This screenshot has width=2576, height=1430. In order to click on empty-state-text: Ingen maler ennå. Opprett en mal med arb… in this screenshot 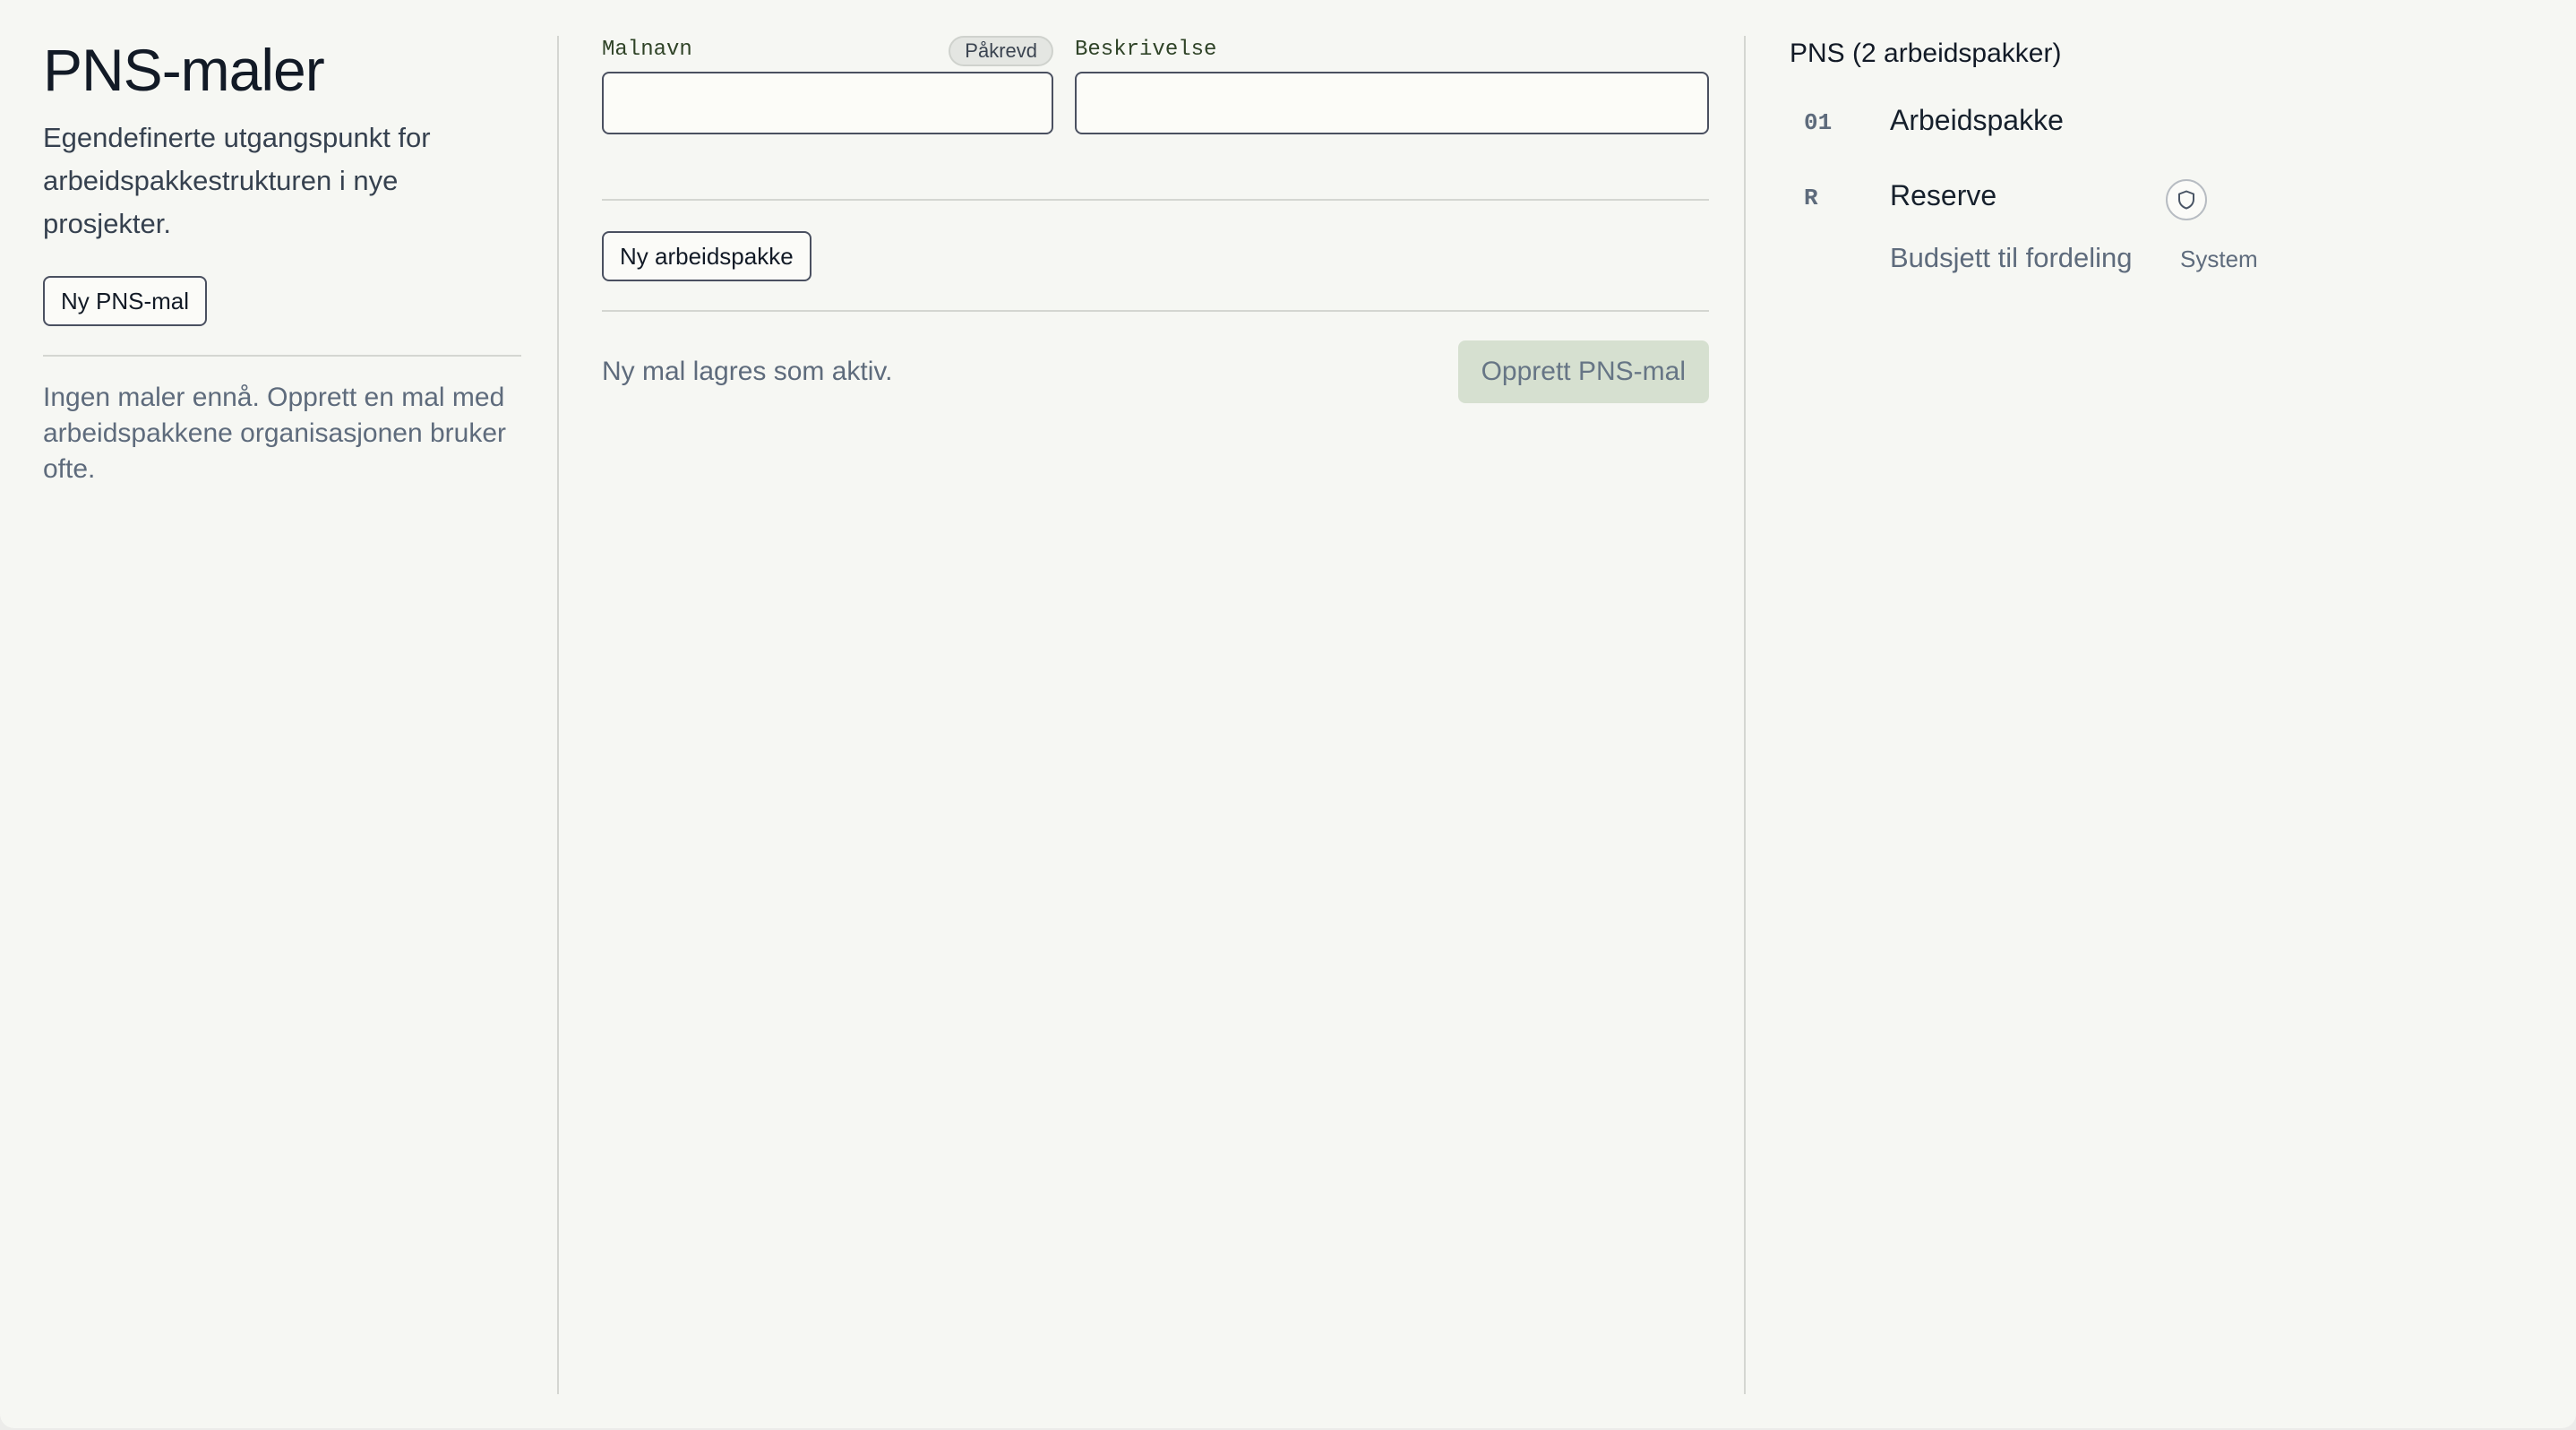, I will do `click(275, 433)`.